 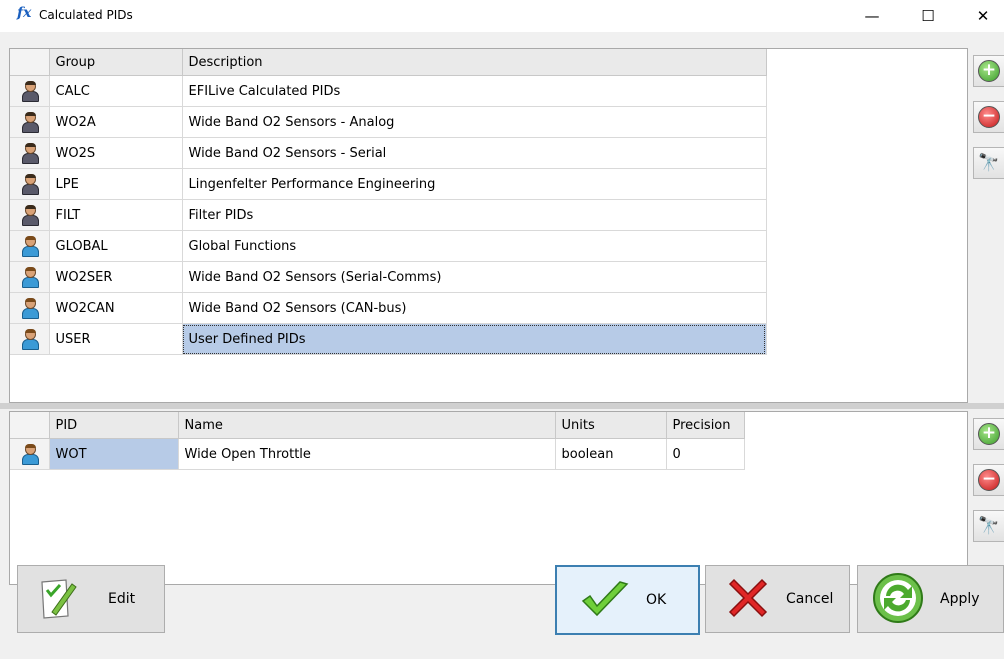 I want to click on window-title: Calculated PIDs, so click(x=86, y=15).